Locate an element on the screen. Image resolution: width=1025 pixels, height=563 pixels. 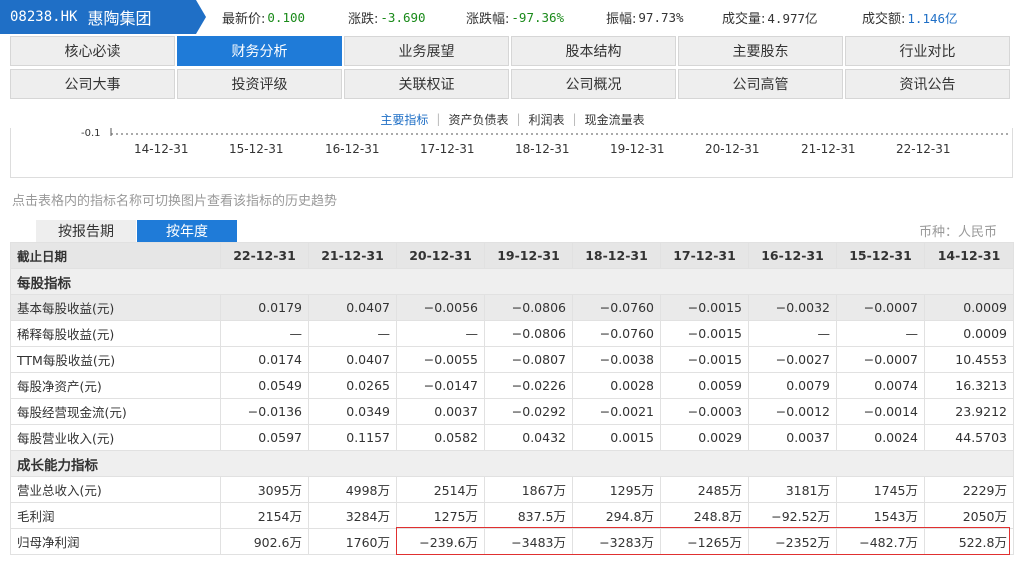
indicator-value: 837.5万 is located at coordinates (528, 515).